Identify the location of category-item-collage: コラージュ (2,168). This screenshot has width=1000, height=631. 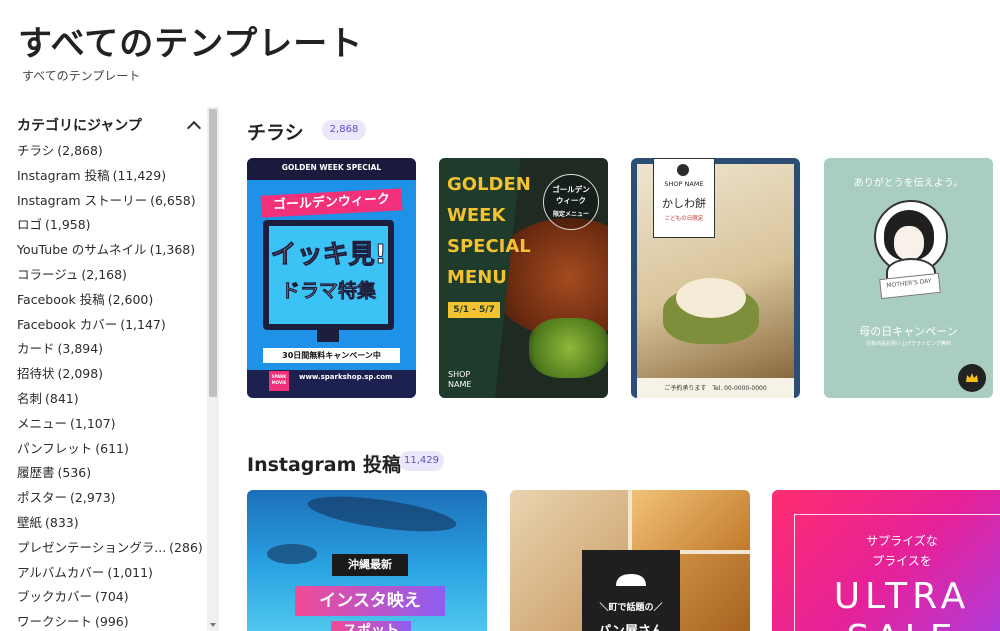
(112, 278).